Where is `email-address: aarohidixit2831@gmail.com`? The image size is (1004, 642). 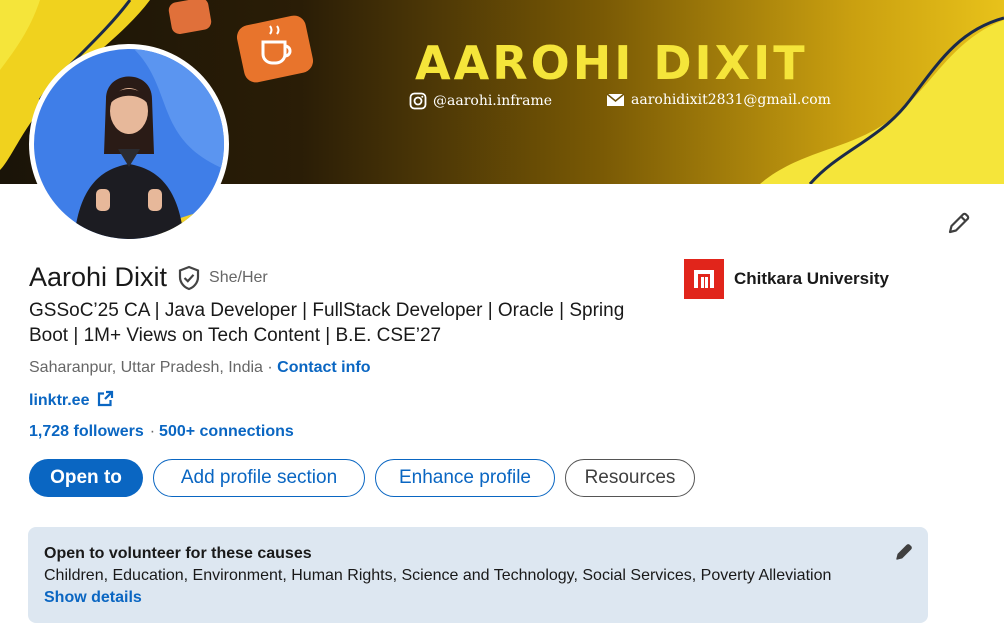
email-address: aarohidixit2831@gmail.com is located at coordinates (731, 100).